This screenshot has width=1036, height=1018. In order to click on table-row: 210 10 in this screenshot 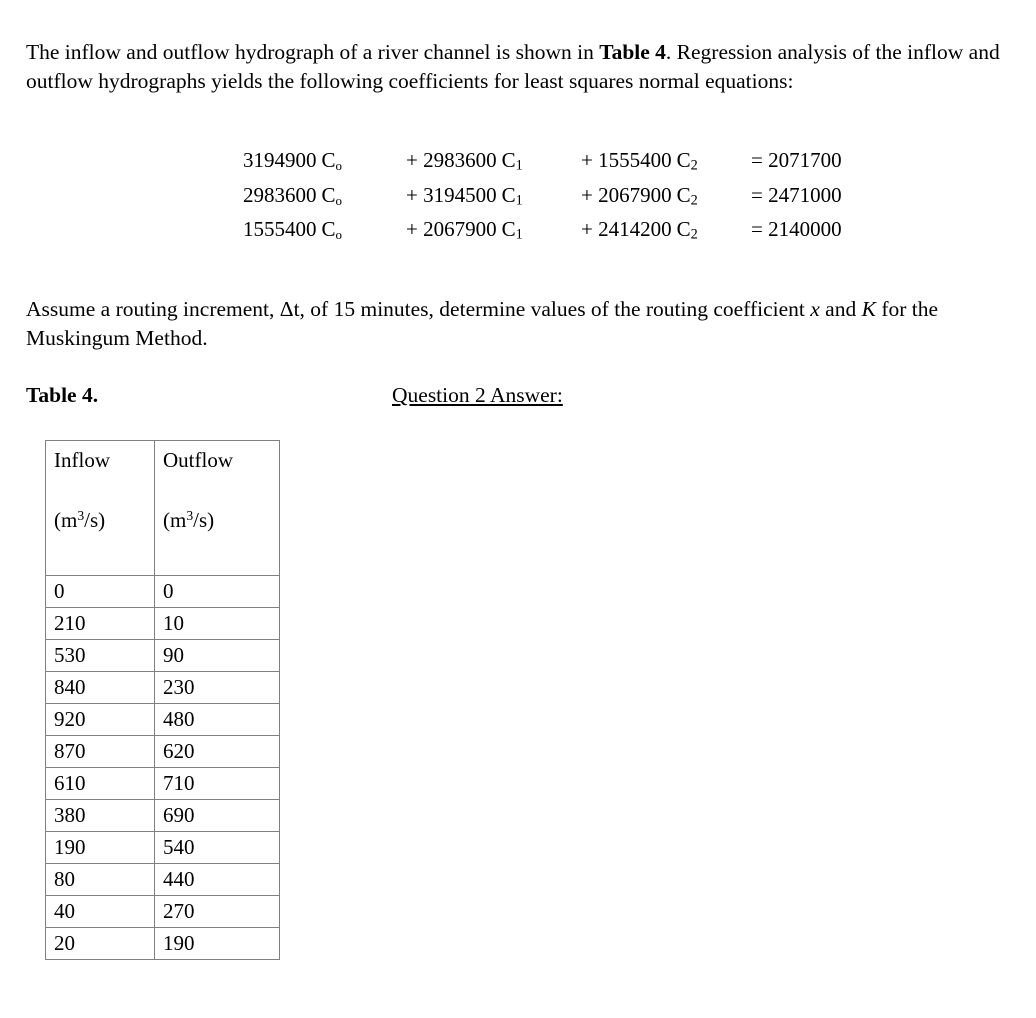, I will do `click(162, 623)`.